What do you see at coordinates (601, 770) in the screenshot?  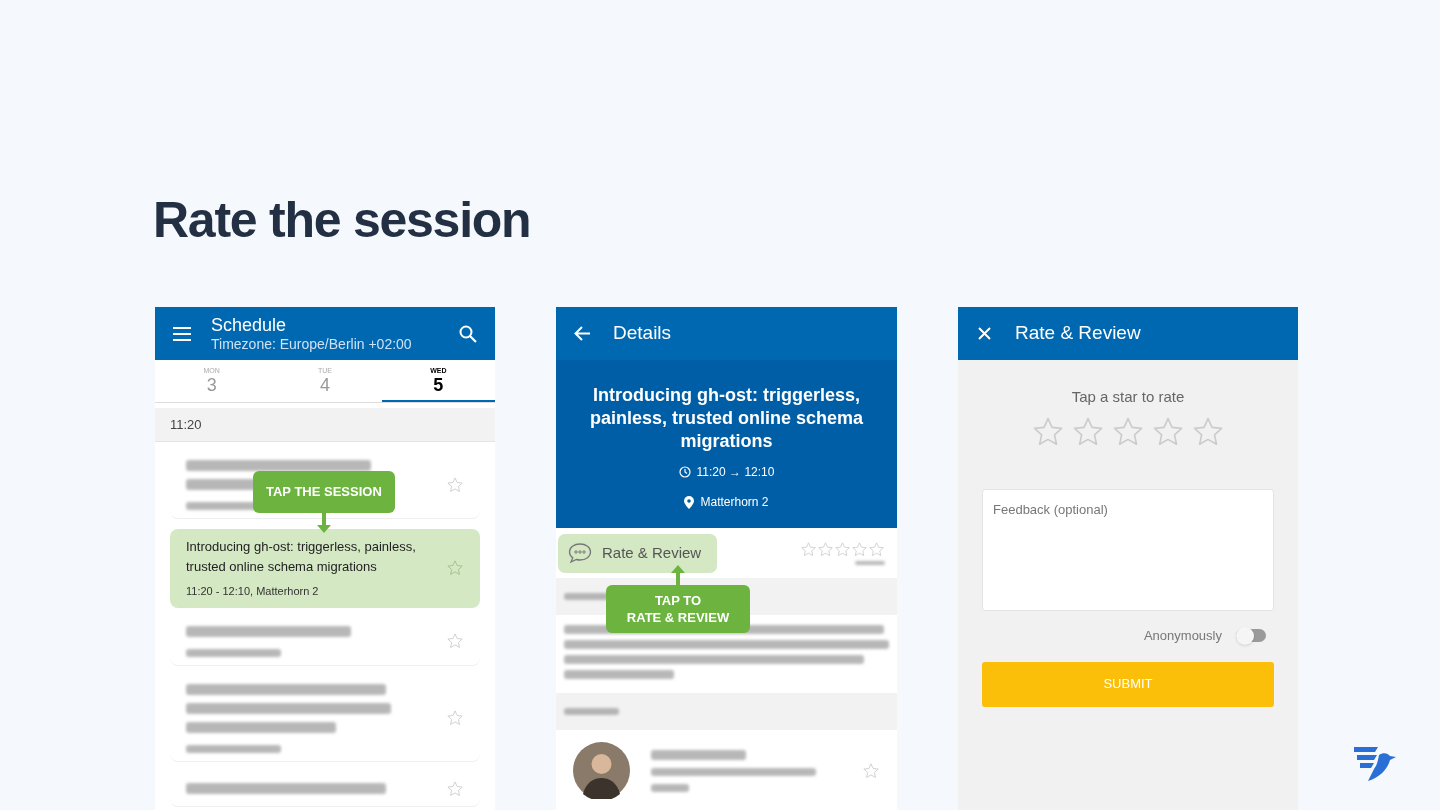 I see `avatar-icon` at bounding box center [601, 770].